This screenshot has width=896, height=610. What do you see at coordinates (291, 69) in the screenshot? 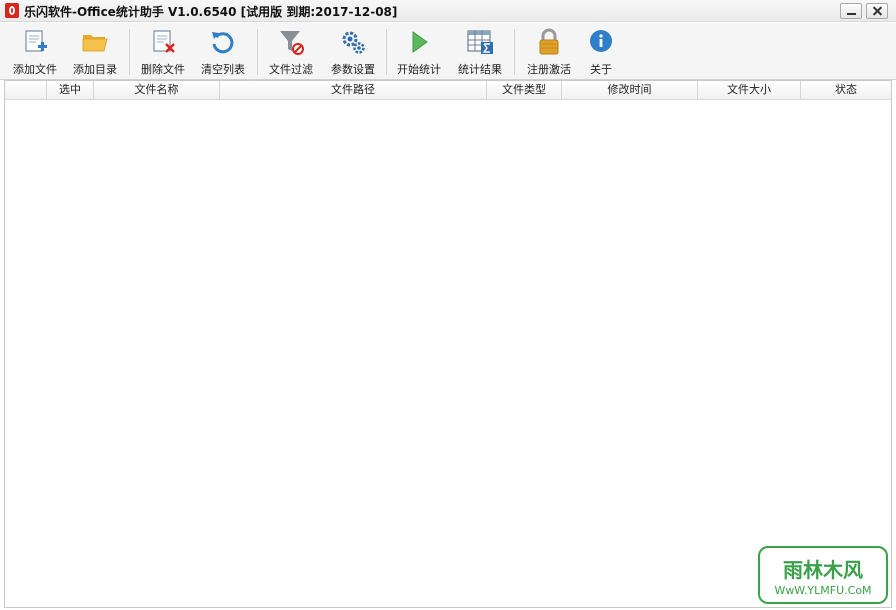
I see `file-filter-label: 文件过滤` at bounding box center [291, 69].